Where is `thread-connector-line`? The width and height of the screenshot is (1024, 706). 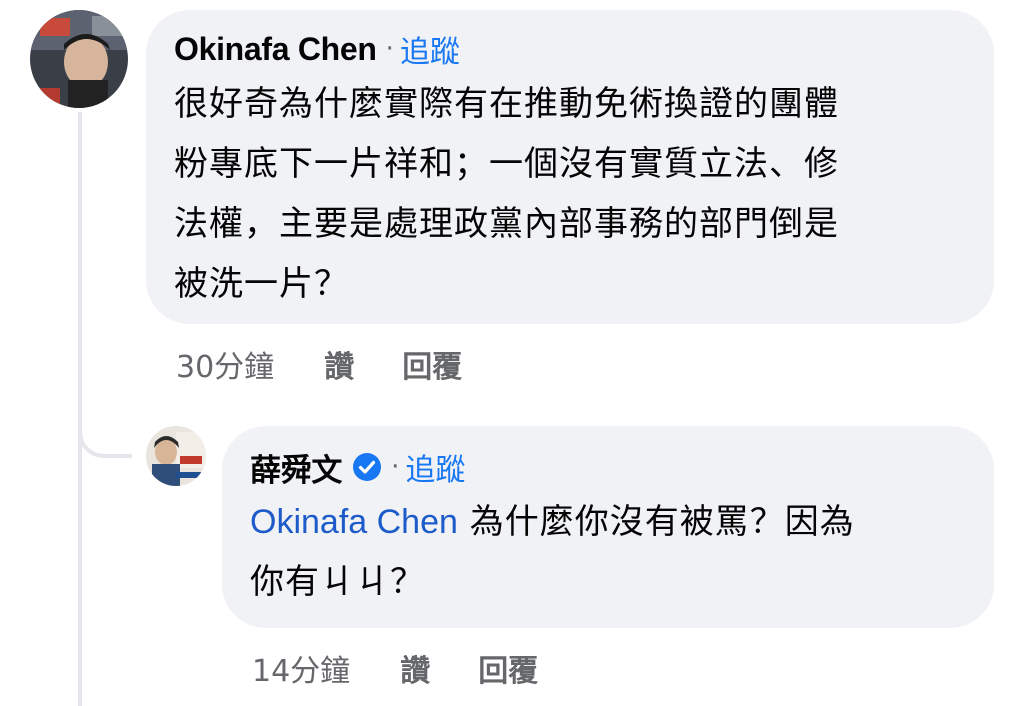
thread-connector-line is located at coordinates (80, 409).